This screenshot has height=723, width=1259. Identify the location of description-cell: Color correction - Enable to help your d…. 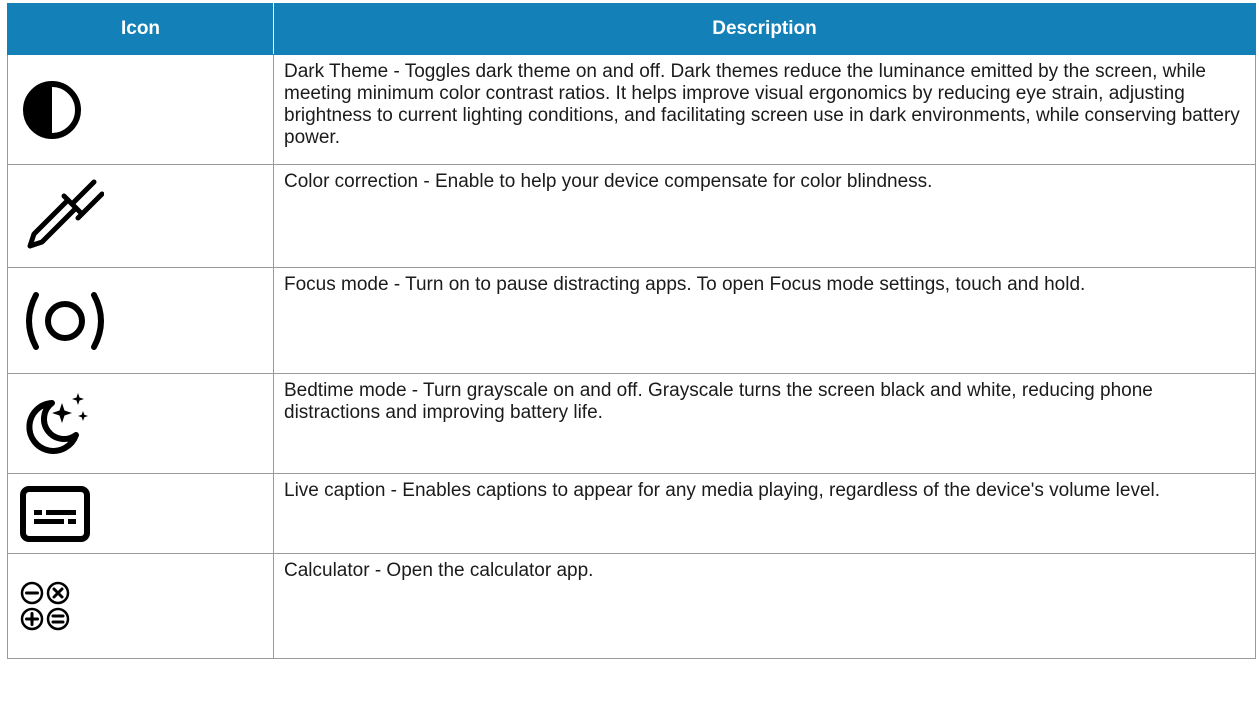
(764, 216).